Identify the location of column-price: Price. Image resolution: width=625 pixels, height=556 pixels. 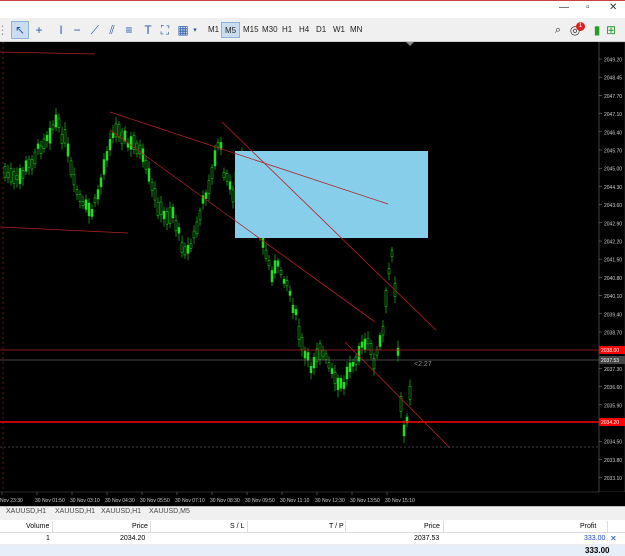
(140, 526).